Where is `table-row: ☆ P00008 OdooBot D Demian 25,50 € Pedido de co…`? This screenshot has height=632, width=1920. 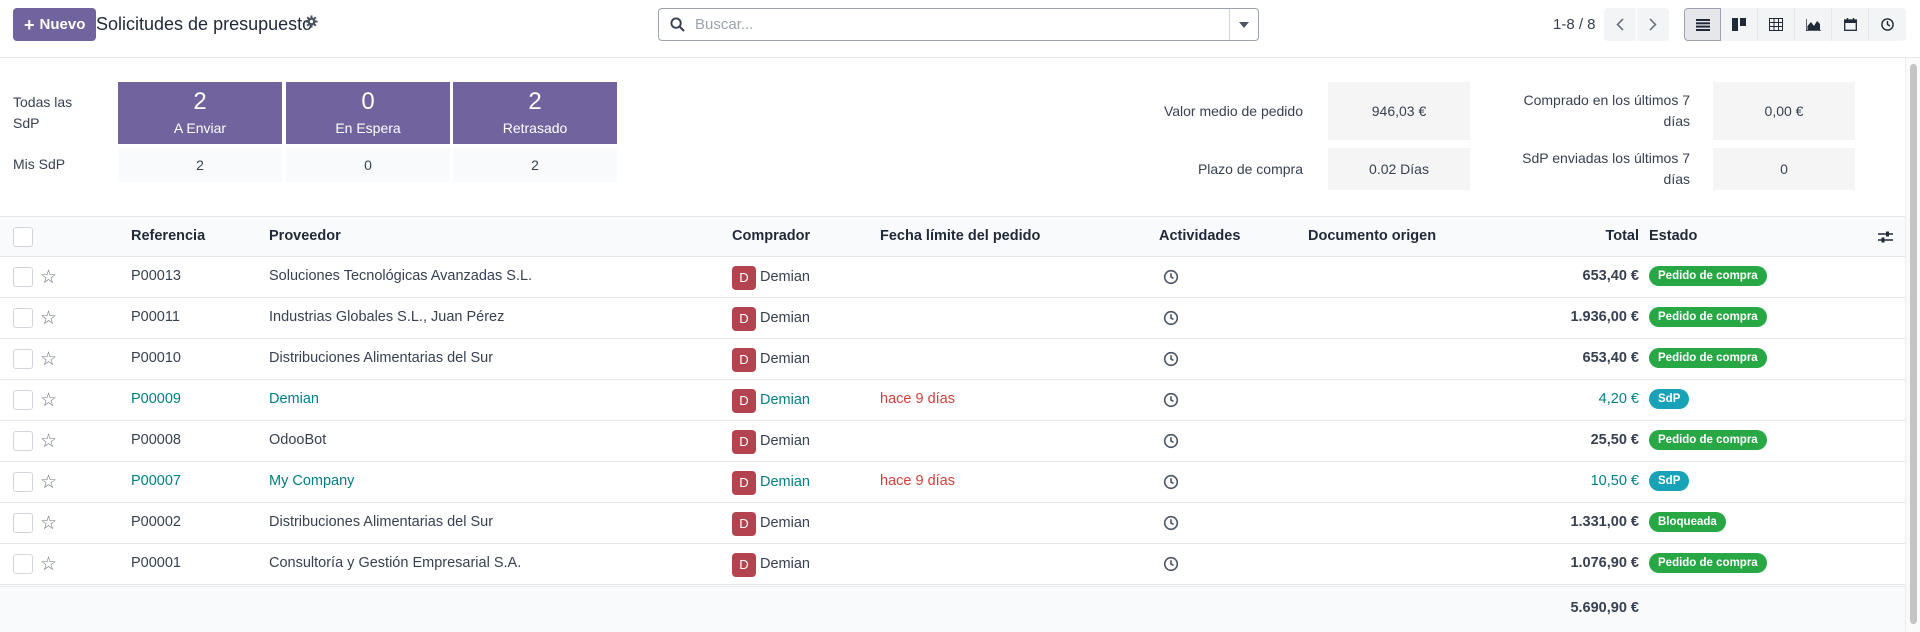
table-row: ☆ P00008 OdooBot D Demian 25,50 € Pedido de co… is located at coordinates (952, 441).